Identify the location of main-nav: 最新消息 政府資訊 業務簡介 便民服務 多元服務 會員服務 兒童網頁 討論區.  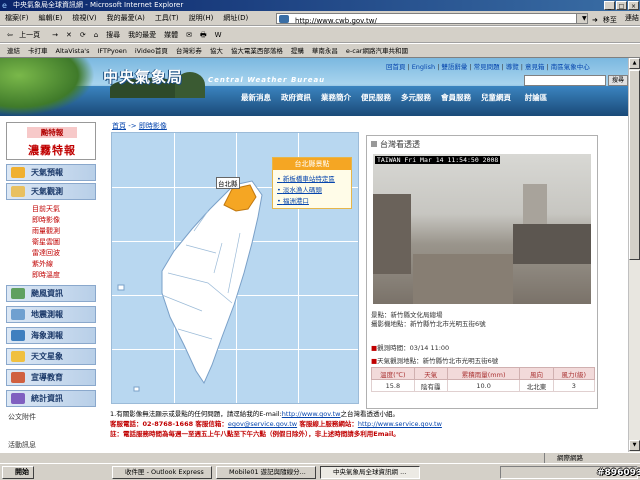
(396, 97).